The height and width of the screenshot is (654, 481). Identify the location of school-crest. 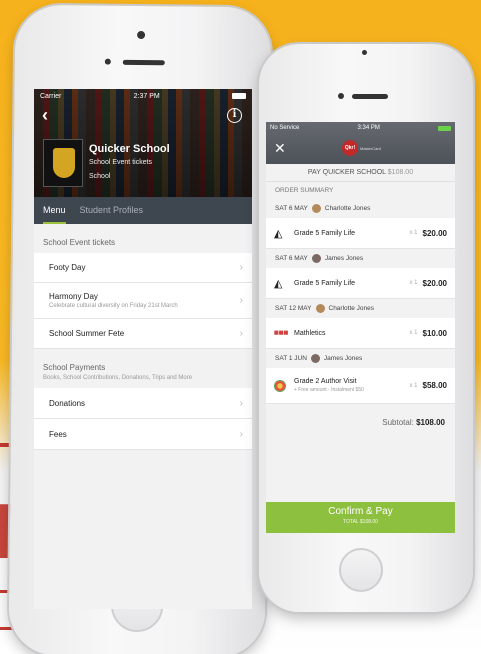
(63, 163).